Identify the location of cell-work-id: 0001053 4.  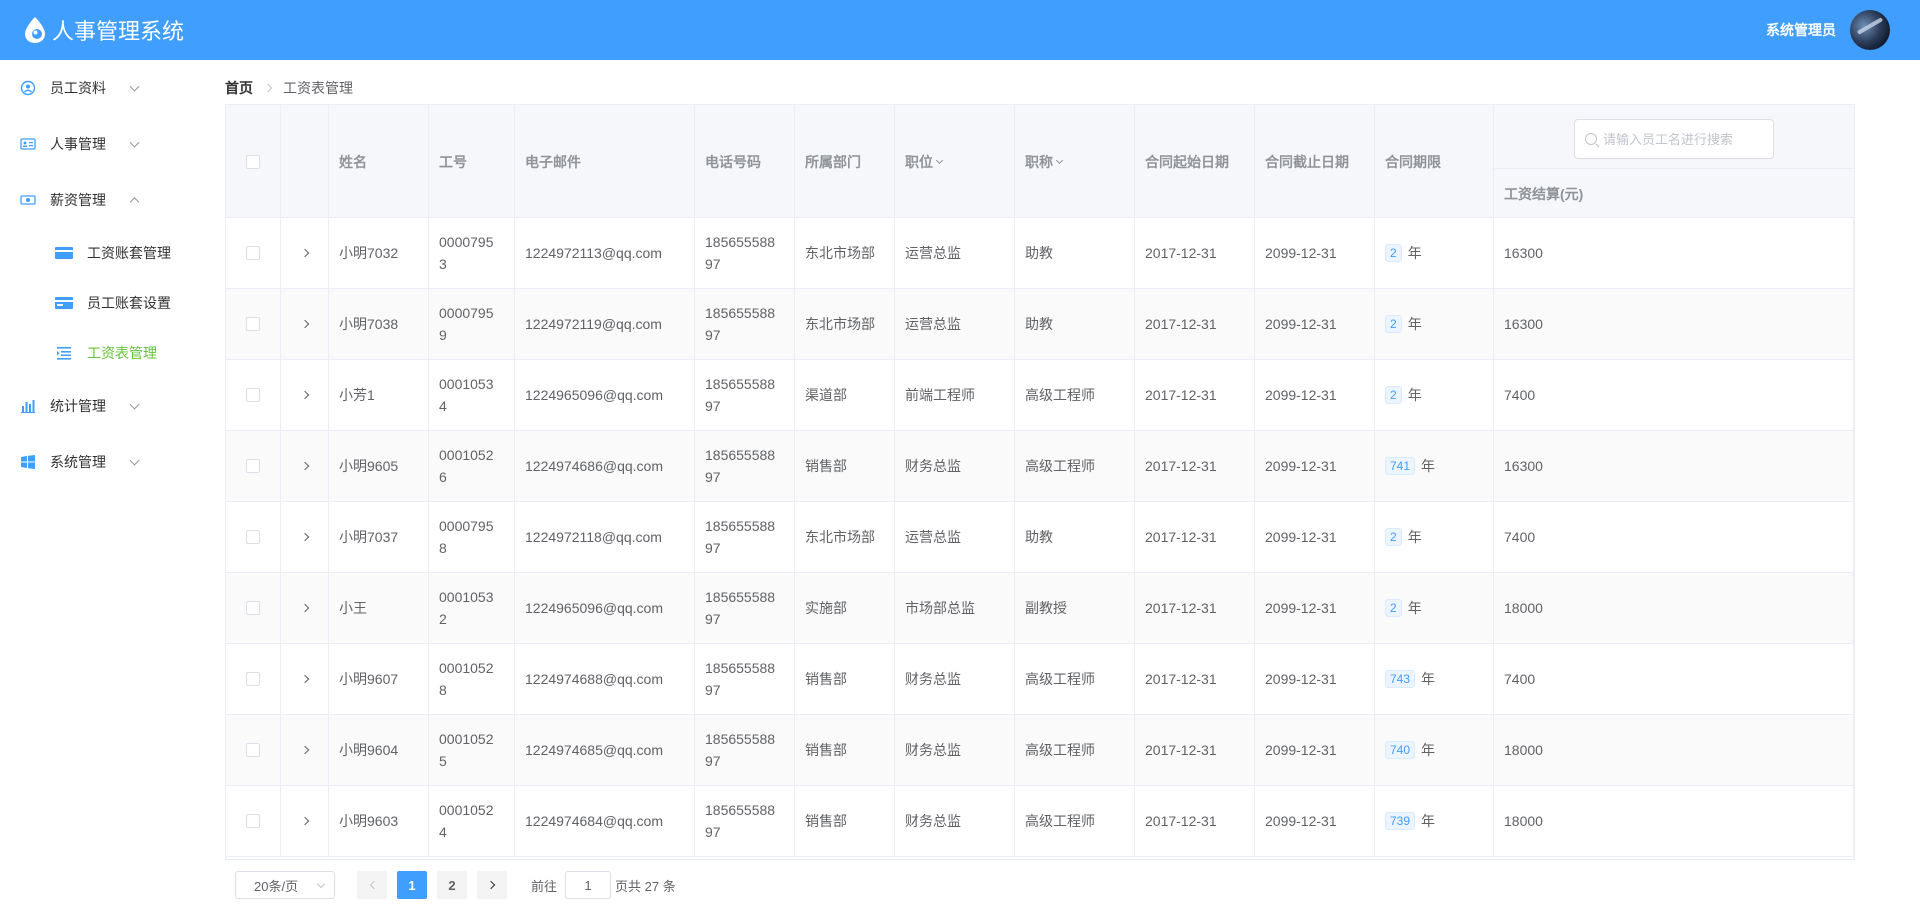
(472, 395).